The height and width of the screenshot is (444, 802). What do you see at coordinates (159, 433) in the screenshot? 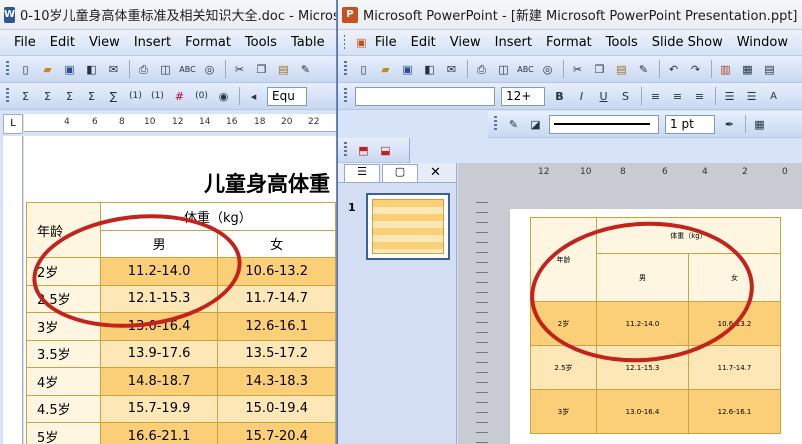
I see `male-cell: 16.6-21.1` at bounding box center [159, 433].